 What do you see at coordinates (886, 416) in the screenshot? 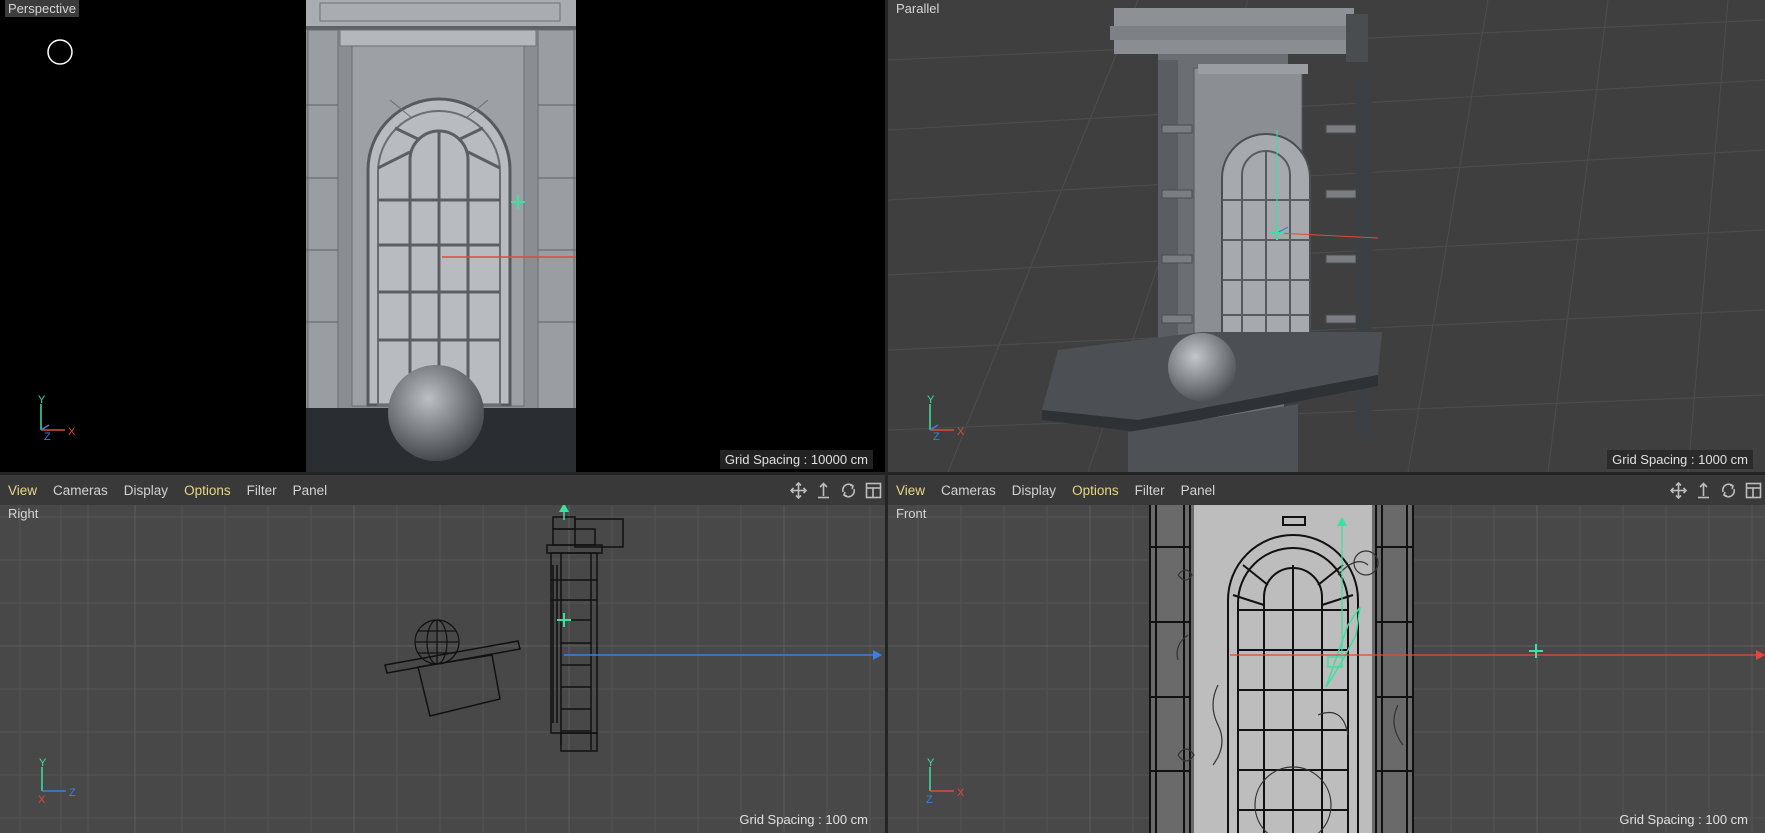
I see `viewport-splitter-vertical` at bounding box center [886, 416].